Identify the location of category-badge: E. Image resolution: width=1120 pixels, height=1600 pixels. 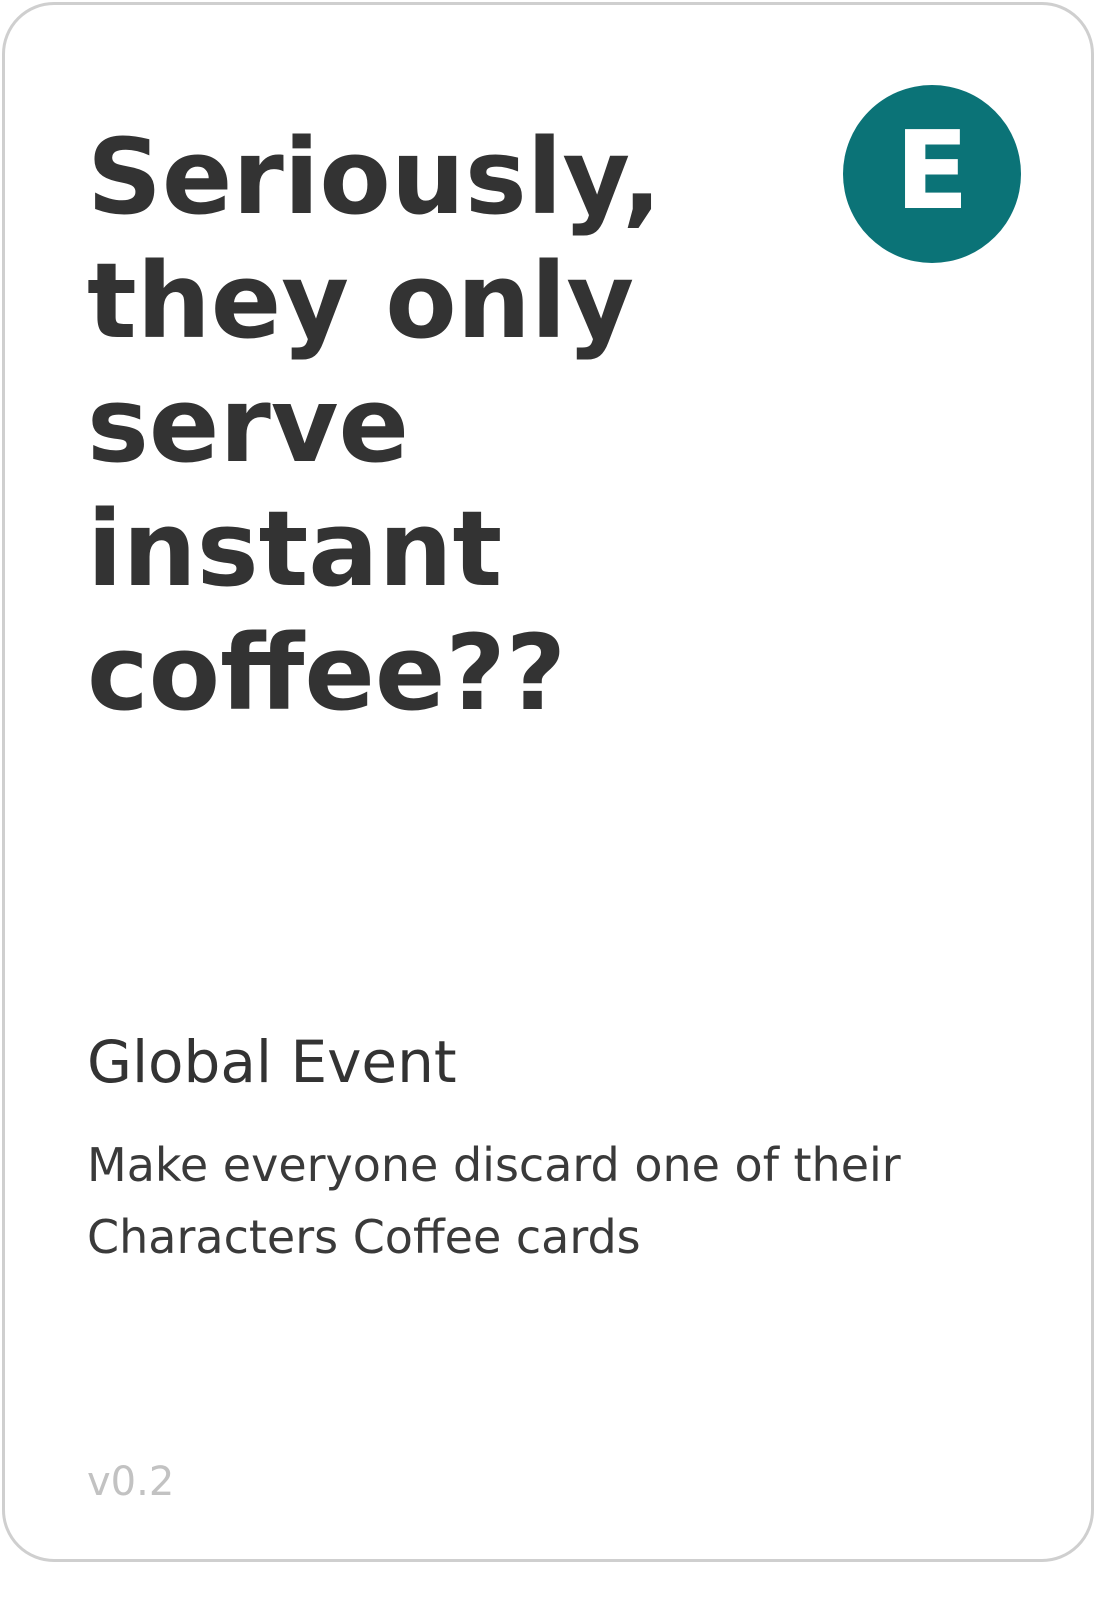
(932, 174).